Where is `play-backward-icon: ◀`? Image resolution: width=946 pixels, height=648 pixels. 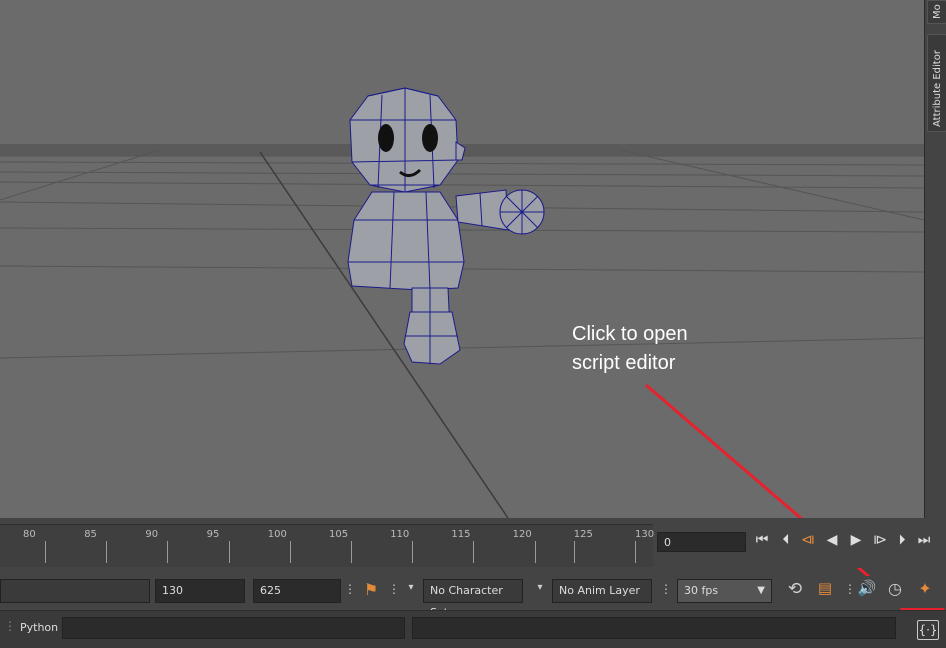
play-backward-icon: ◀ is located at coordinates (832, 540).